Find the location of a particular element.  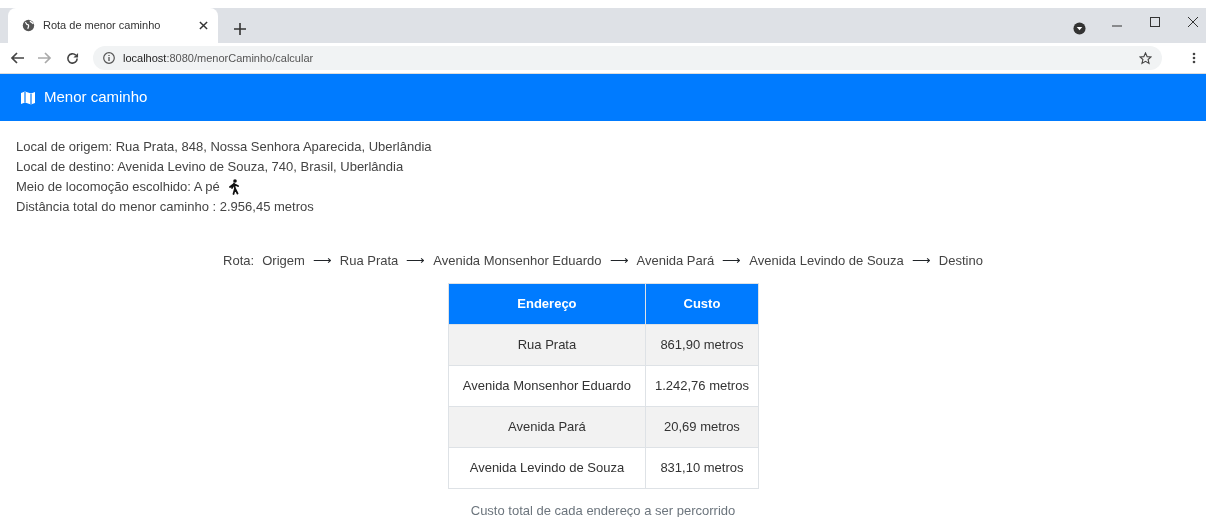

back-icon is located at coordinates (17, 58).